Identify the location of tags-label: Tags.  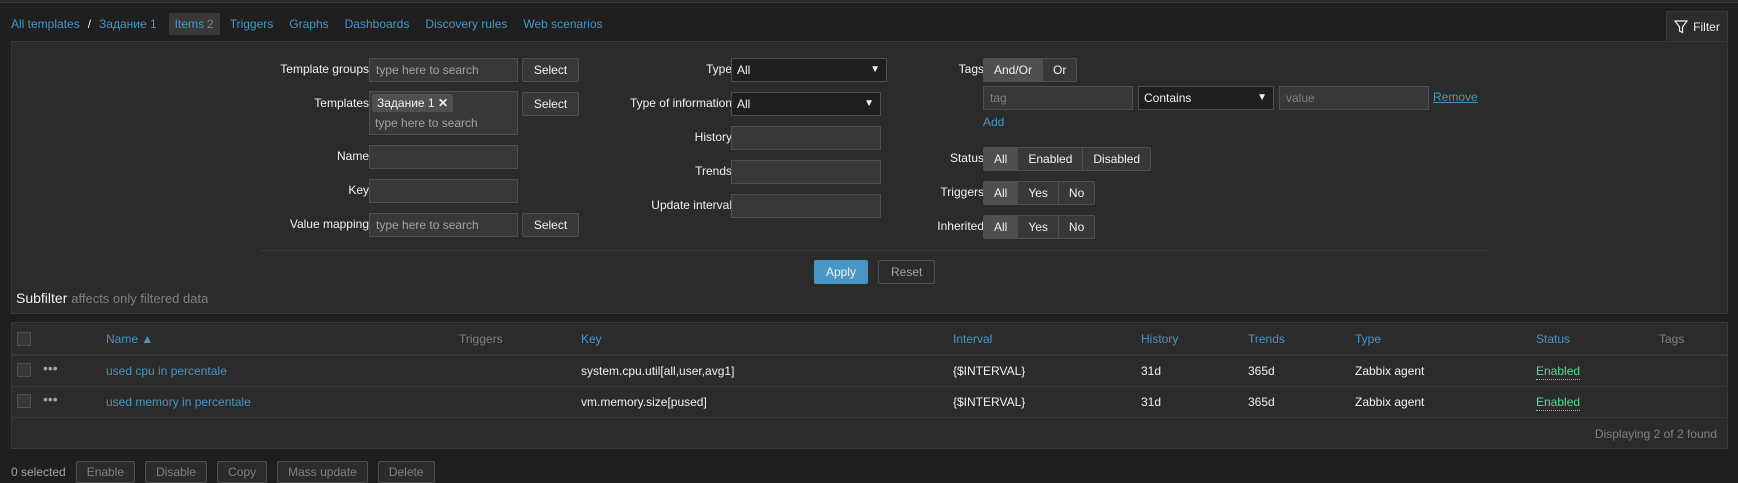
(971, 69).